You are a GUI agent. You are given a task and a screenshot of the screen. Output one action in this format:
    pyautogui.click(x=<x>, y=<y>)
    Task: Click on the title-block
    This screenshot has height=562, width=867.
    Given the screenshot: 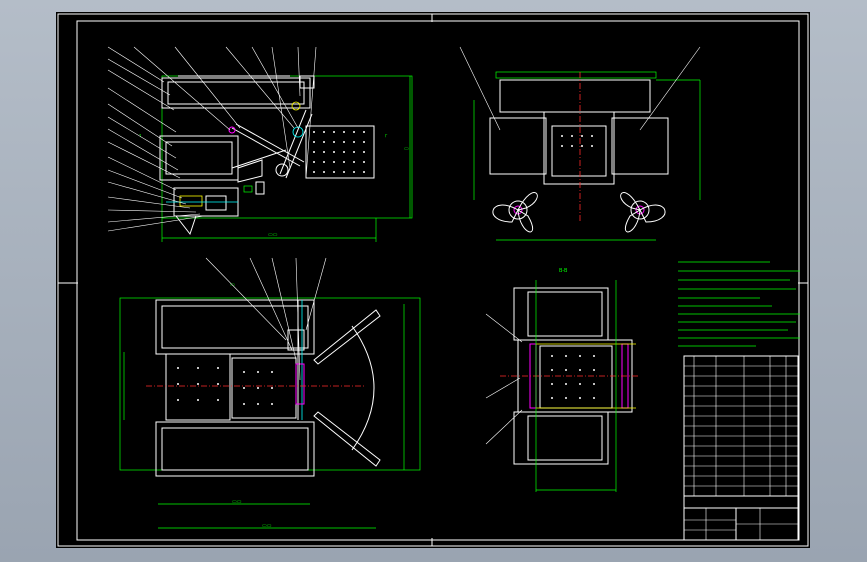 What is the action you would take?
    pyautogui.click(x=741, y=448)
    